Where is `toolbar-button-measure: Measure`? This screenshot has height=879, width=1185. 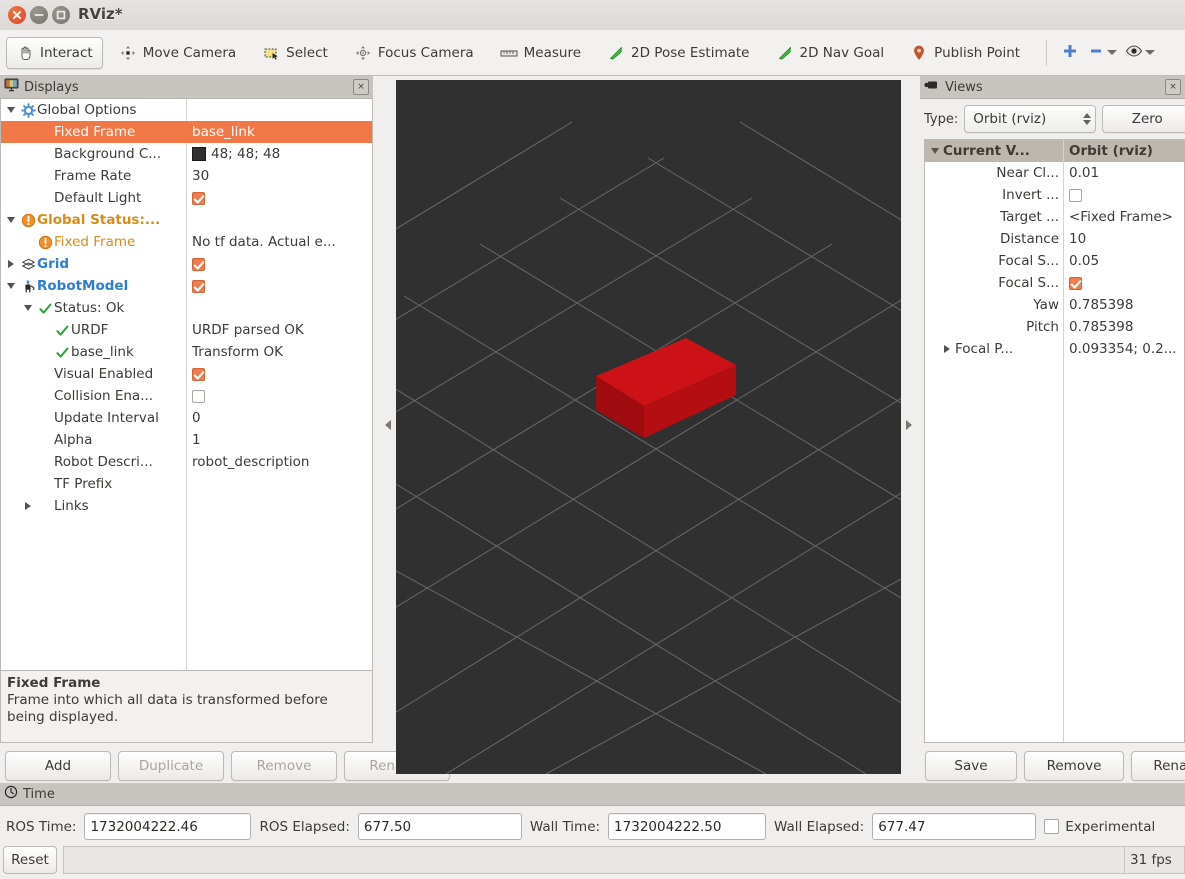
toolbar-button-measure: Measure is located at coordinates (540, 53).